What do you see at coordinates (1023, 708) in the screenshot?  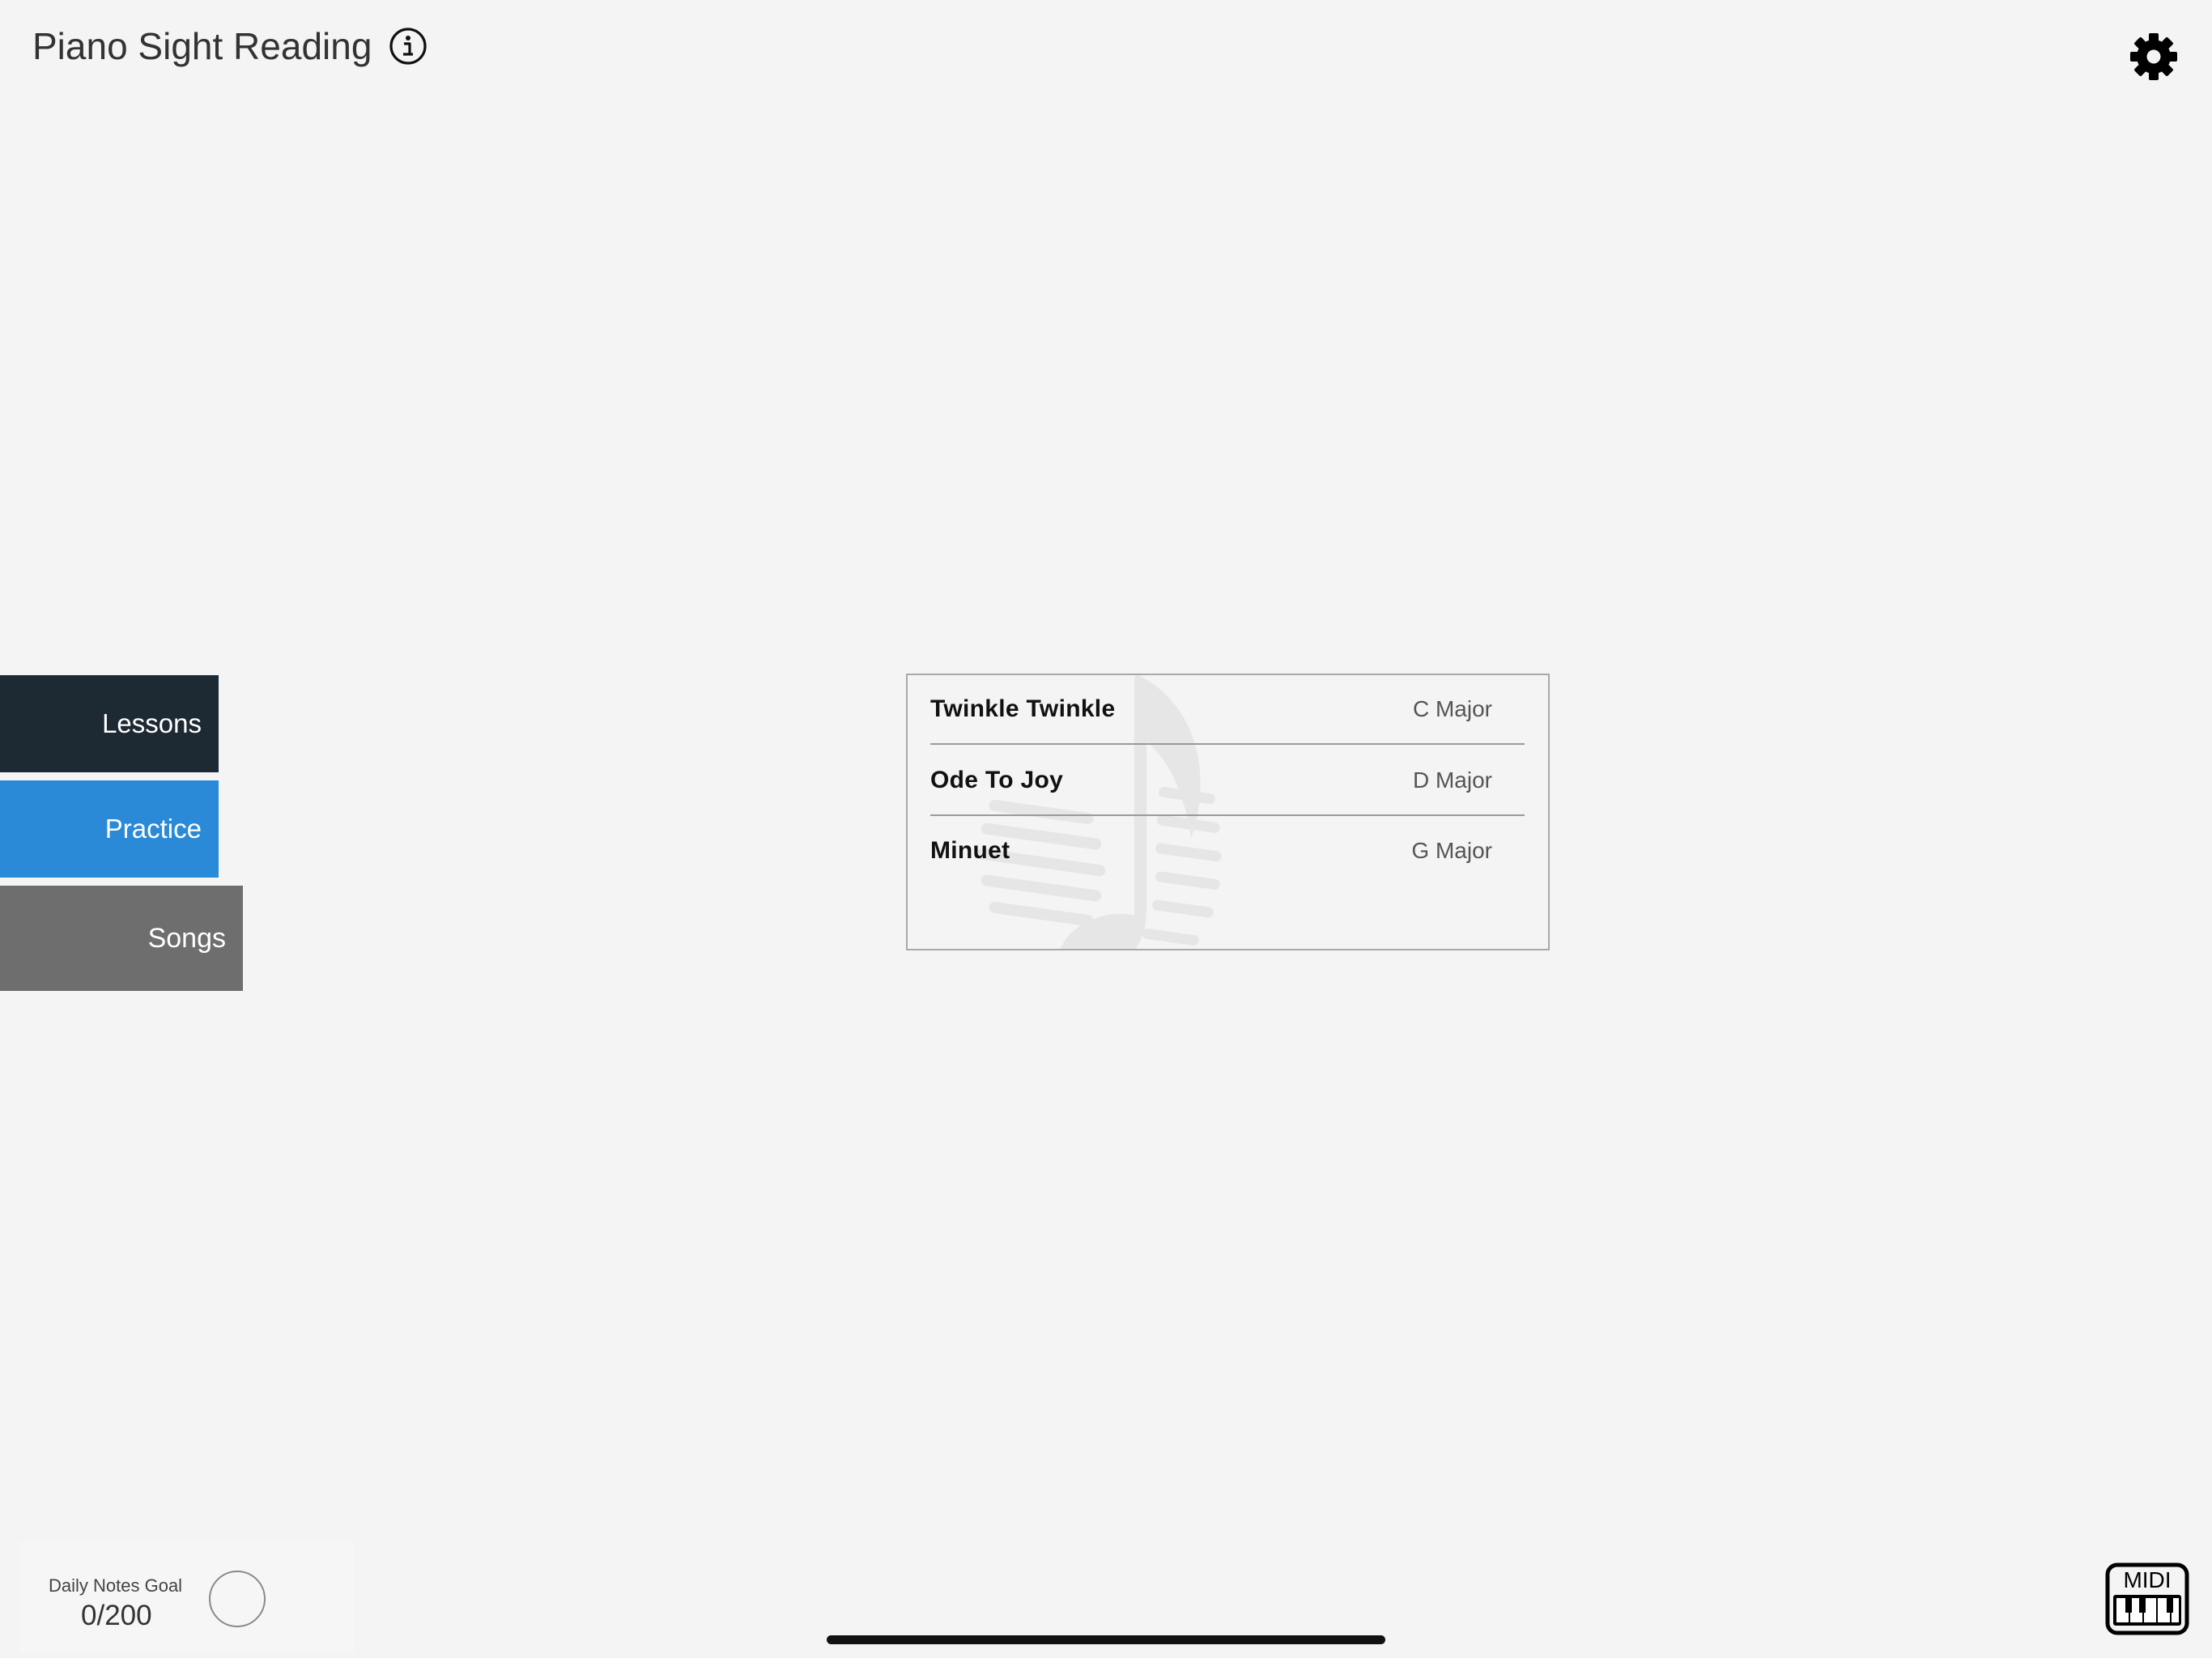 I see `song-name: Twinkle Twinkle` at bounding box center [1023, 708].